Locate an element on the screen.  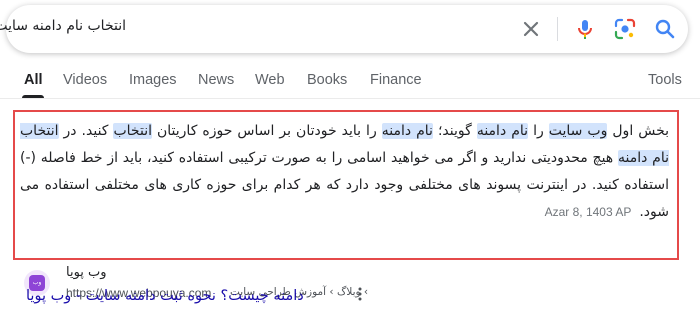
tab-finance: Finance is located at coordinates (396, 80).